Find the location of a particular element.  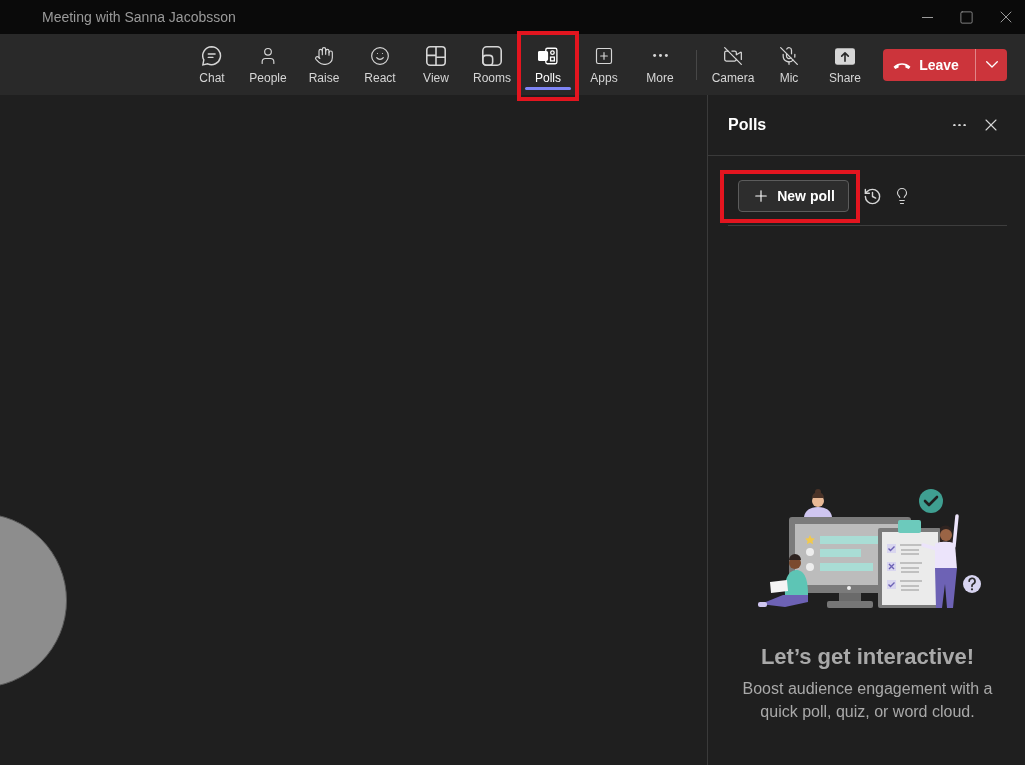

new-poll-button: New poll is located at coordinates (793, 196).